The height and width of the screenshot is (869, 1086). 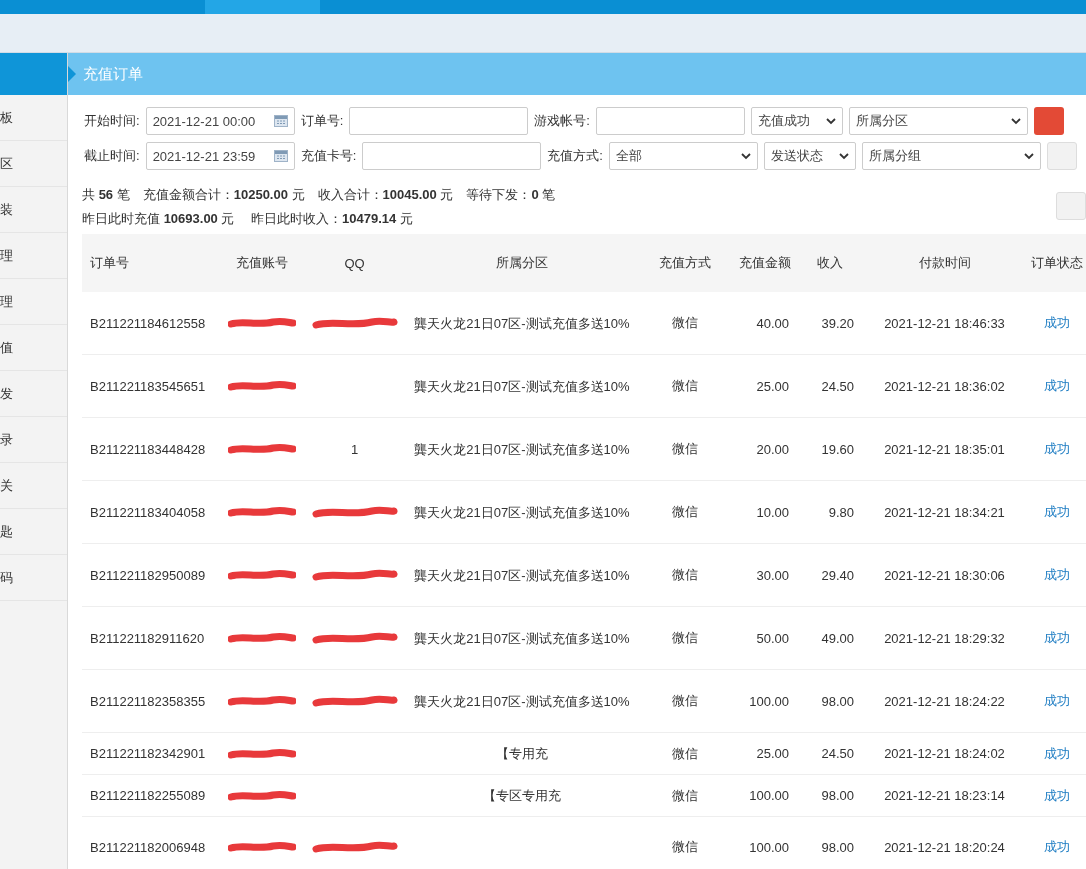 What do you see at coordinates (109, 263) in the screenshot?
I see `column-header: 订单号` at bounding box center [109, 263].